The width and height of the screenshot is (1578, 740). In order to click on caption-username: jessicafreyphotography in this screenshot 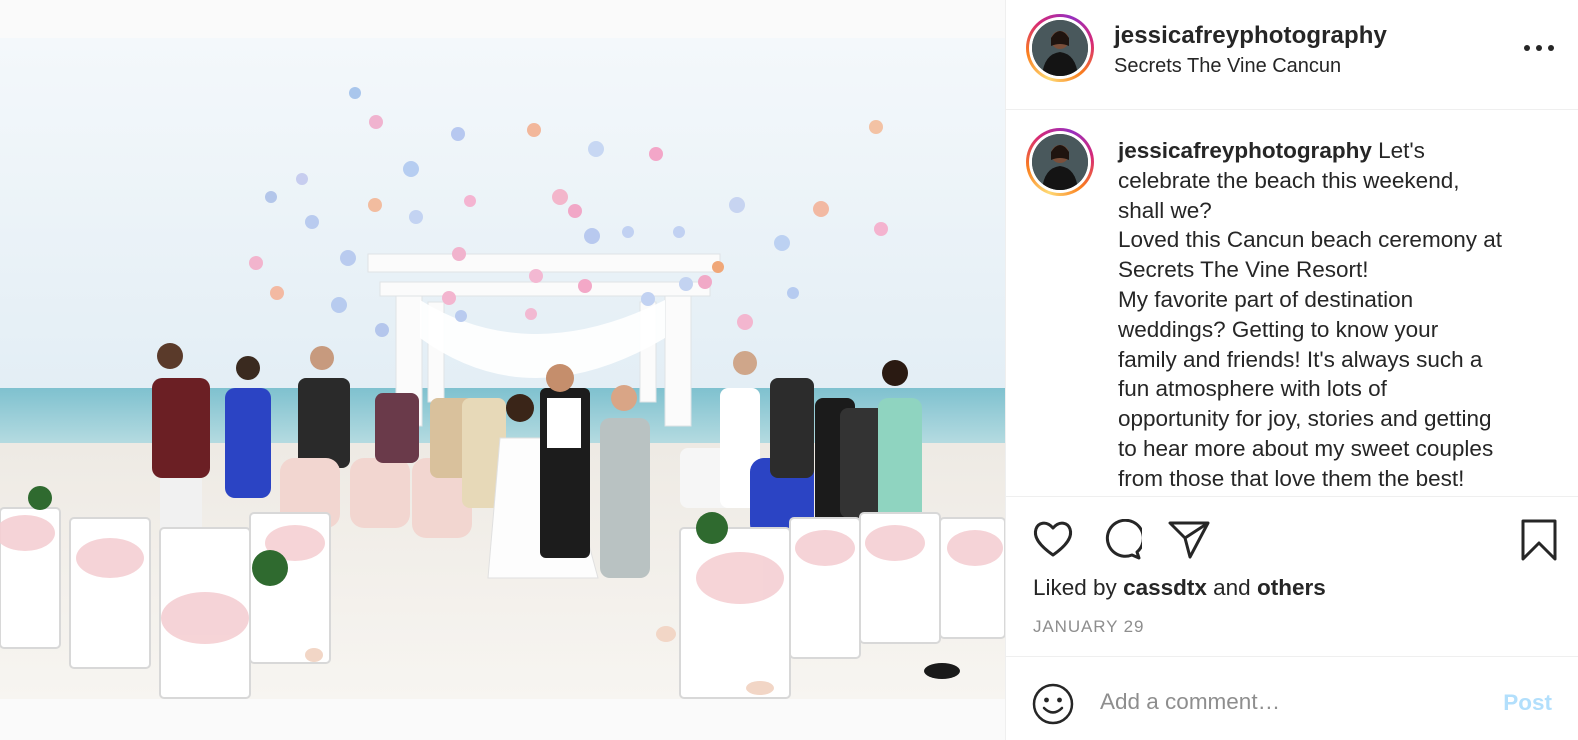, I will do `click(1245, 150)`.